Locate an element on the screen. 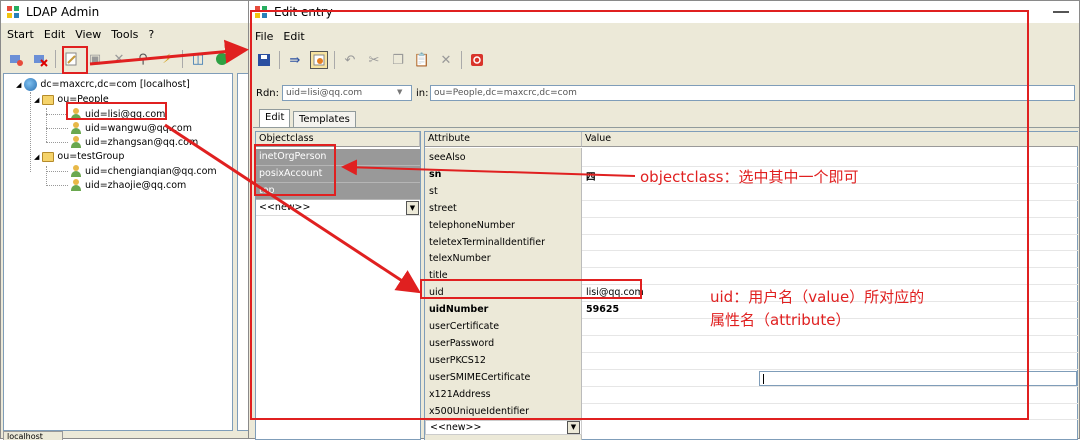 This screenshot has width=1080, height=441. highlight-edit-button is located at coordinates (75, 60).